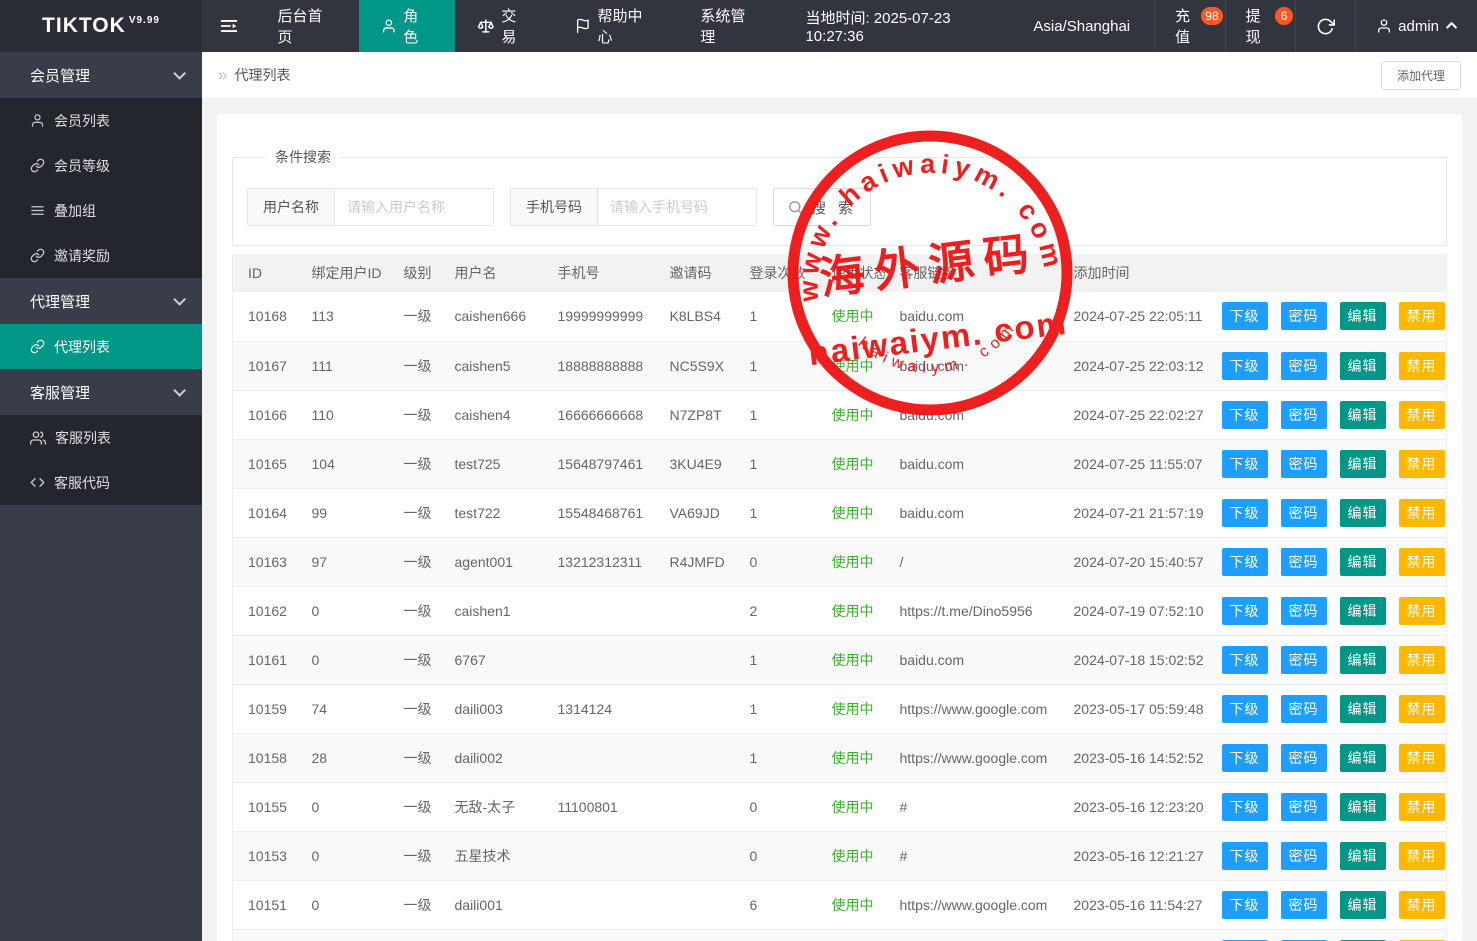 The width and height of the screenshot is (1477, 941). Describe the element at coordinates (342, 513) in the screenshot. I see `cell-bind-user-id: 99` at that location.